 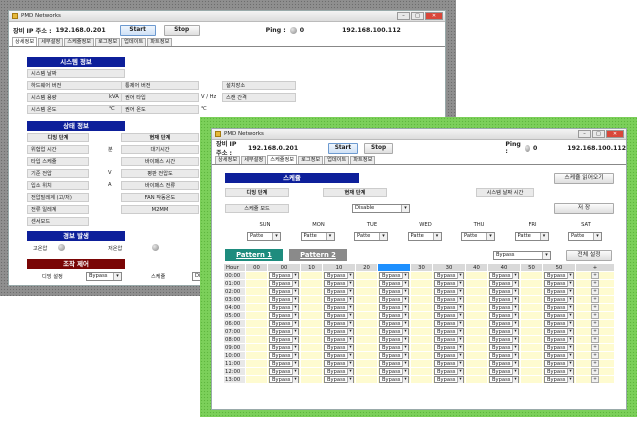 I want to click on read-schedule-button: 스케쥴 읽어오기, so click(x=584, y=178).